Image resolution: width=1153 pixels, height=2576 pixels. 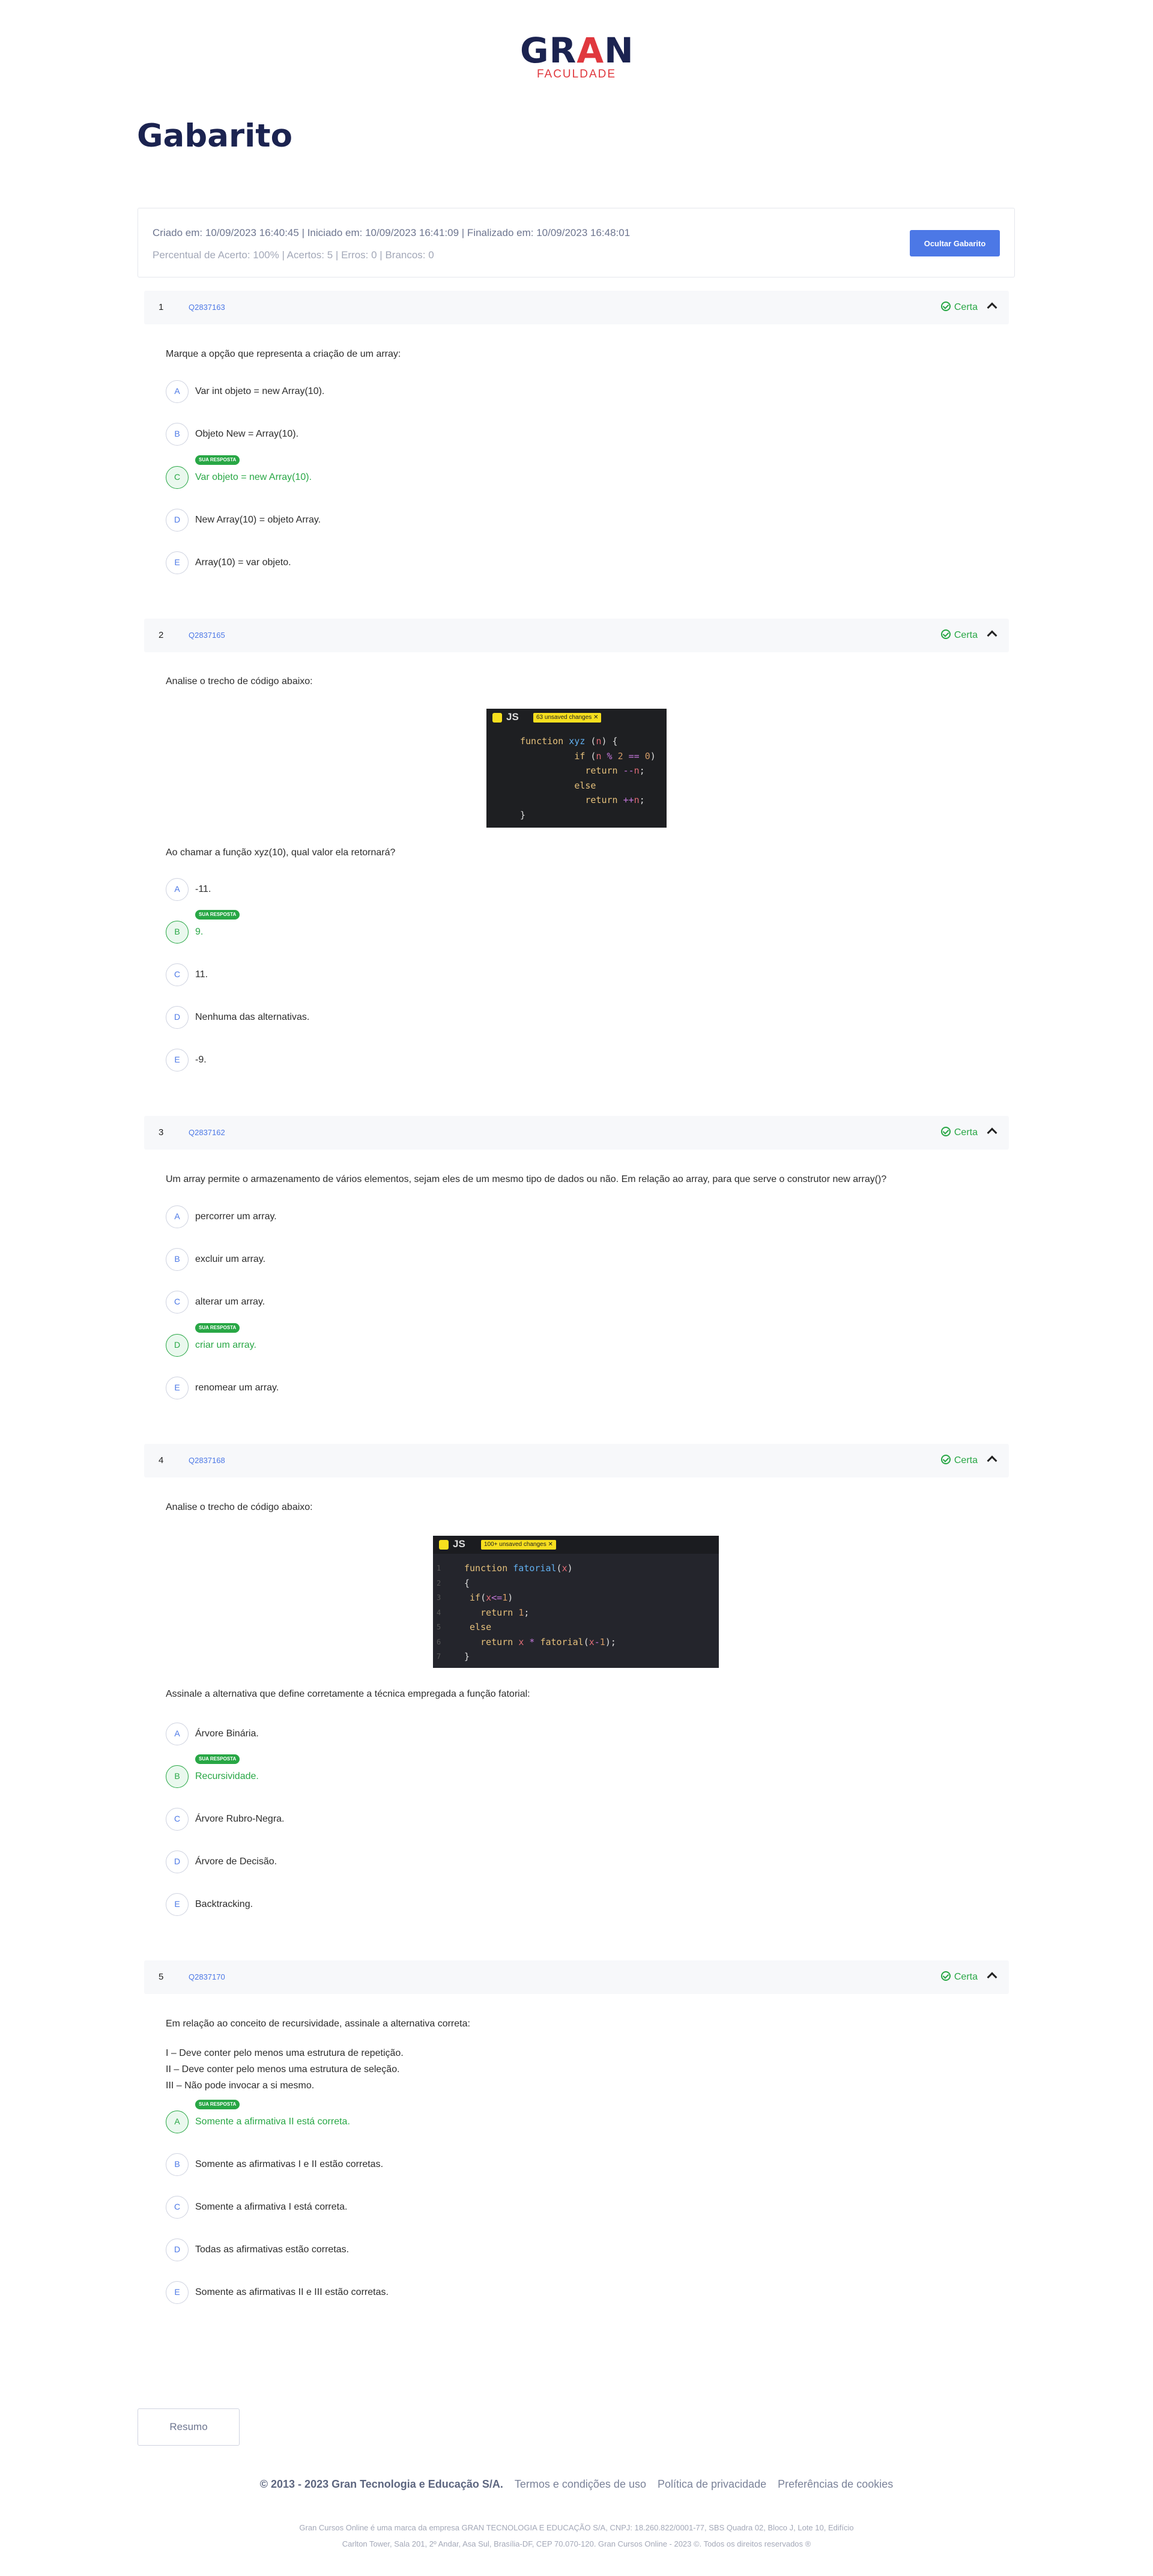 I want to click on hide-answer-key-button: Ocultar Gabarito, so click(x=955, y=243).